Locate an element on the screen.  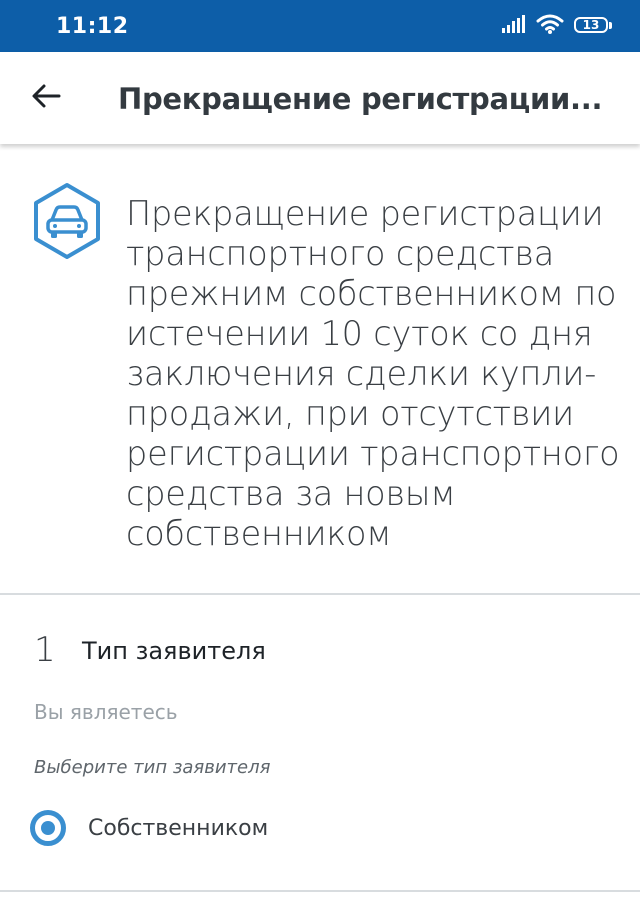
step-title: Тип заявителя is located at coordinates (174, 651).